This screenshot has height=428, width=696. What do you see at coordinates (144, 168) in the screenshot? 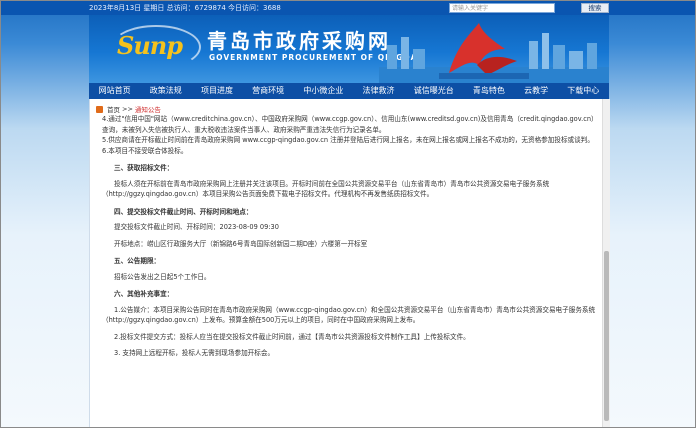
I see `section-heading: 三、获取招标文件：` at bounding box center [144, 168].